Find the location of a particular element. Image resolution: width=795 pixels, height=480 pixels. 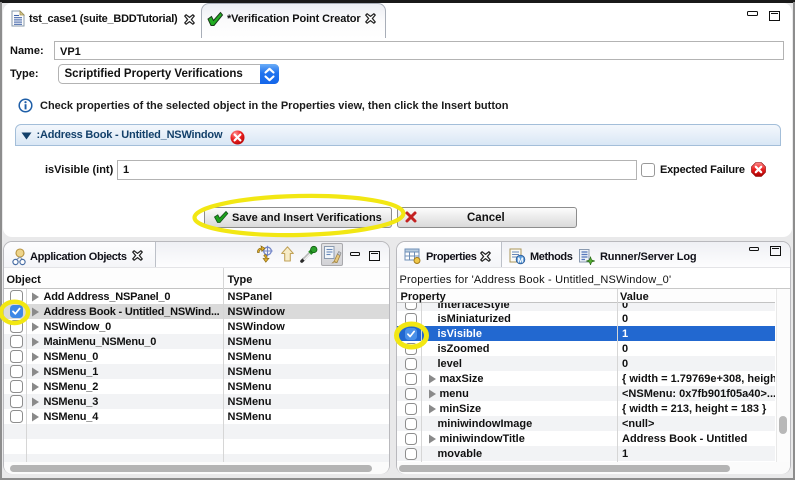

svg-text: M is located at coordinates (520, 259).